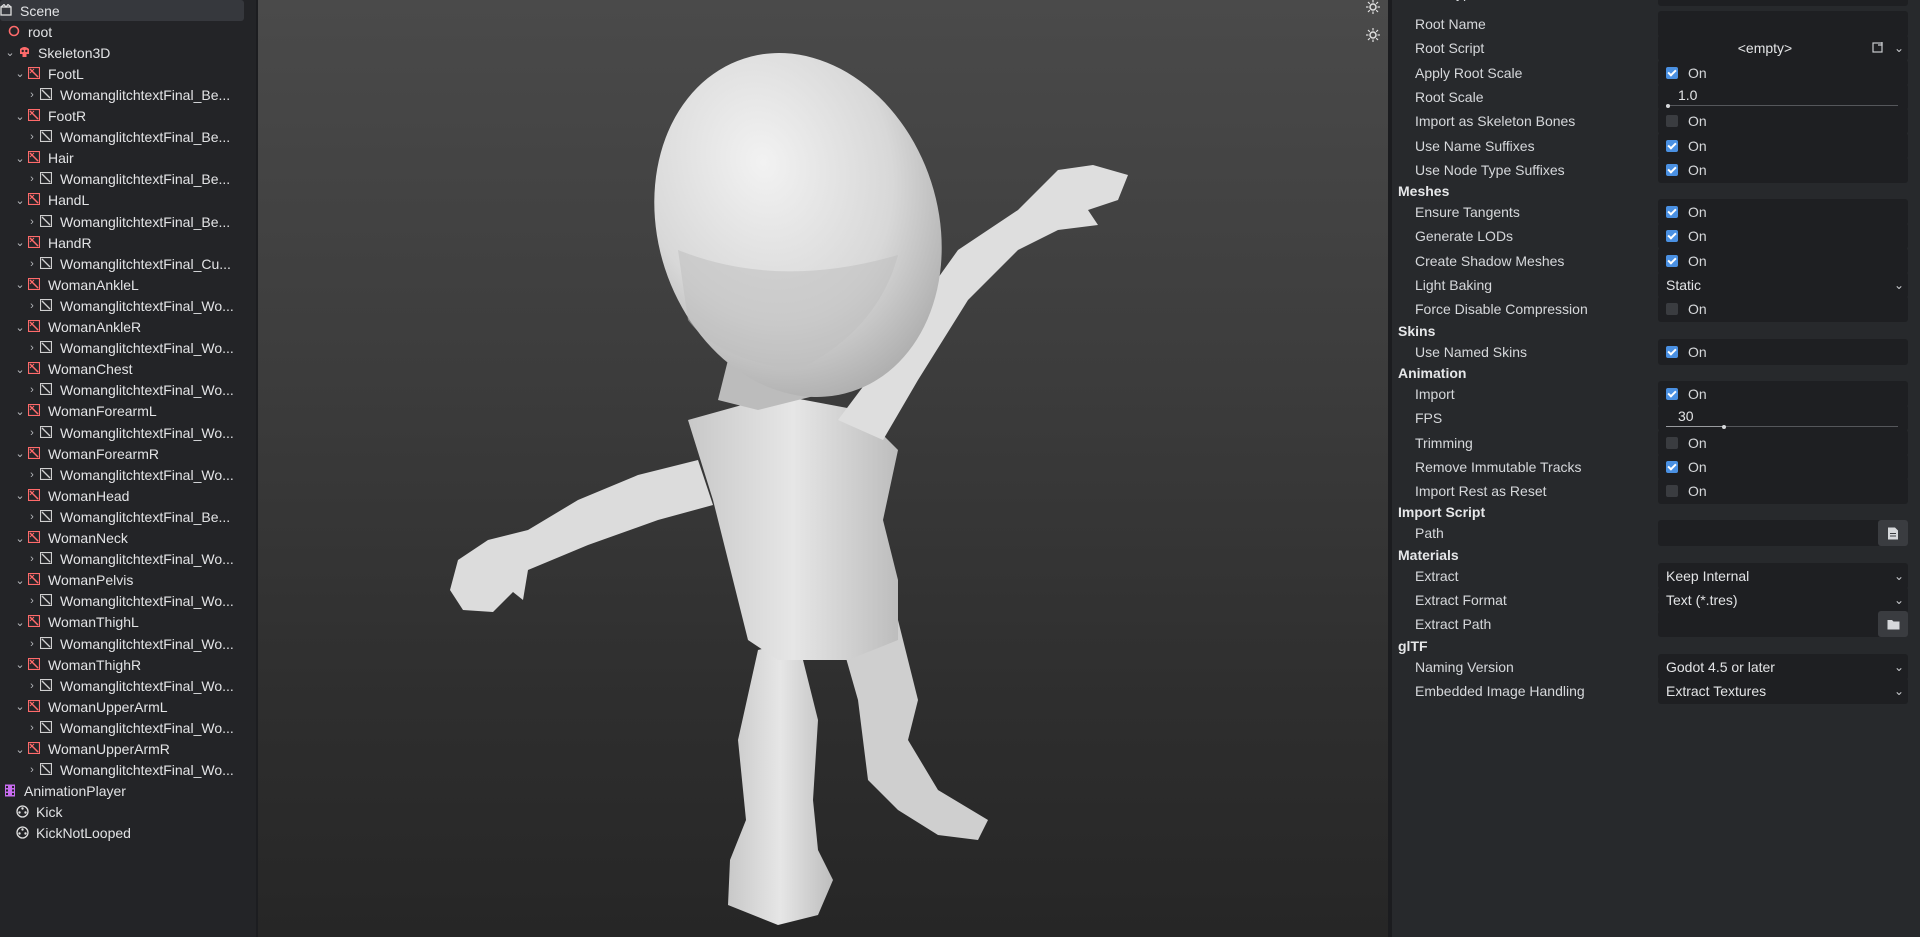 This screenshot has width=1920, height=937. Describe the element at coordinates (128, 327) in the screenshot. I see `tree-item: ⌄ WomanAnkleR` at that location.